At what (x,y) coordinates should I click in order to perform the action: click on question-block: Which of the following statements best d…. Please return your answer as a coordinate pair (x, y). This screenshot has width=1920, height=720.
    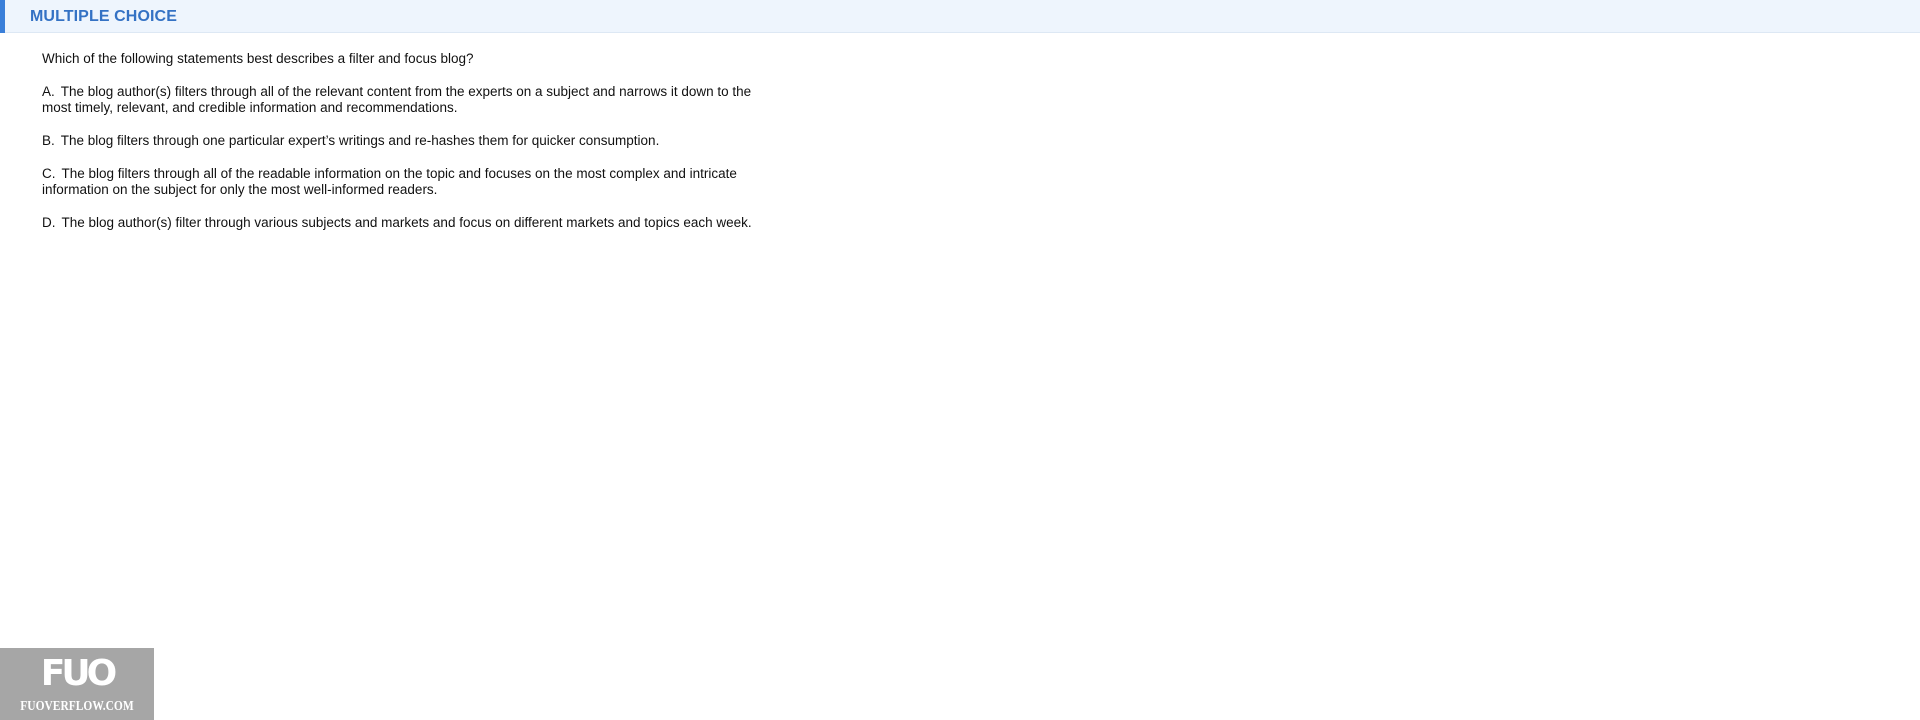
    Looking at the image, I should click on (397, 149).